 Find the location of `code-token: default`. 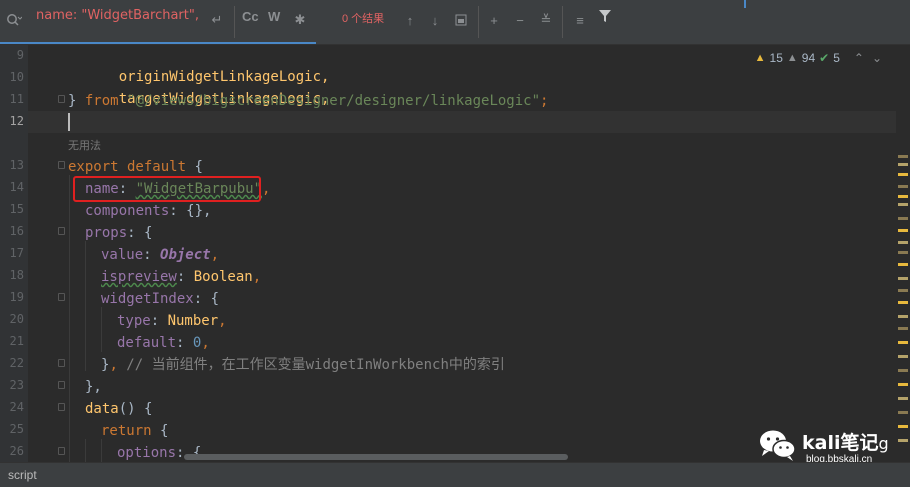

code-token: default is located at coordinates (147, 343).